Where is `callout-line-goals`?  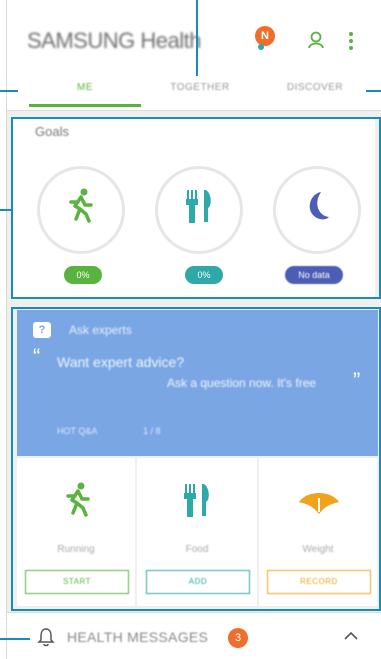
callout-line-goals is located at coordinates (6, 210).